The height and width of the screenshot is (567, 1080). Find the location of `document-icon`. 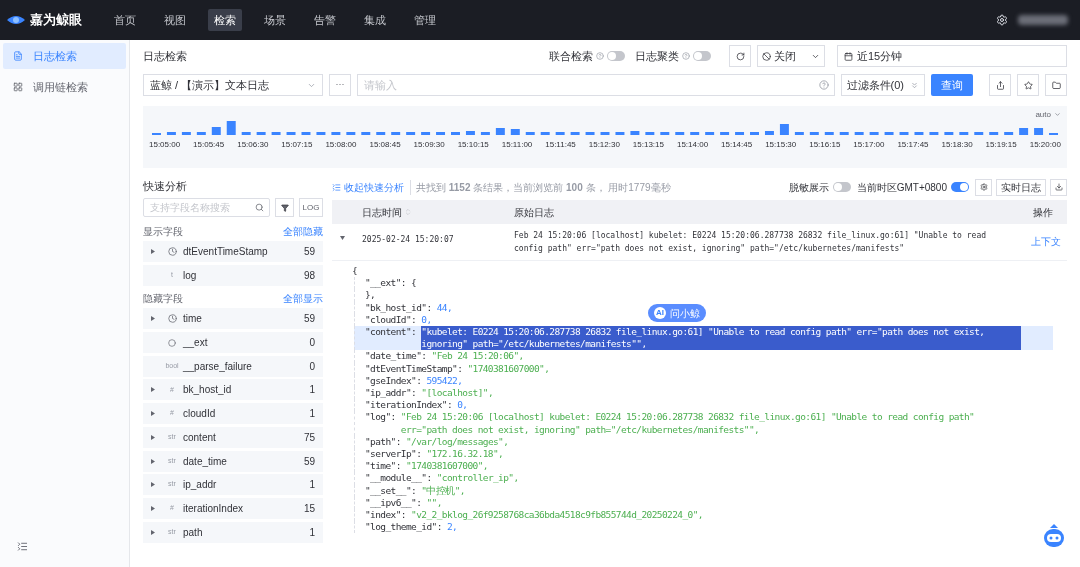

document-icon is located at coordinates (18, 56).